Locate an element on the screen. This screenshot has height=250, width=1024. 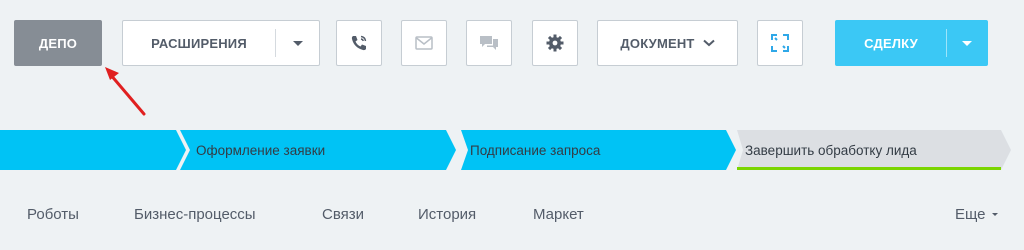
mail-icon is located at coordinates (424, 43).